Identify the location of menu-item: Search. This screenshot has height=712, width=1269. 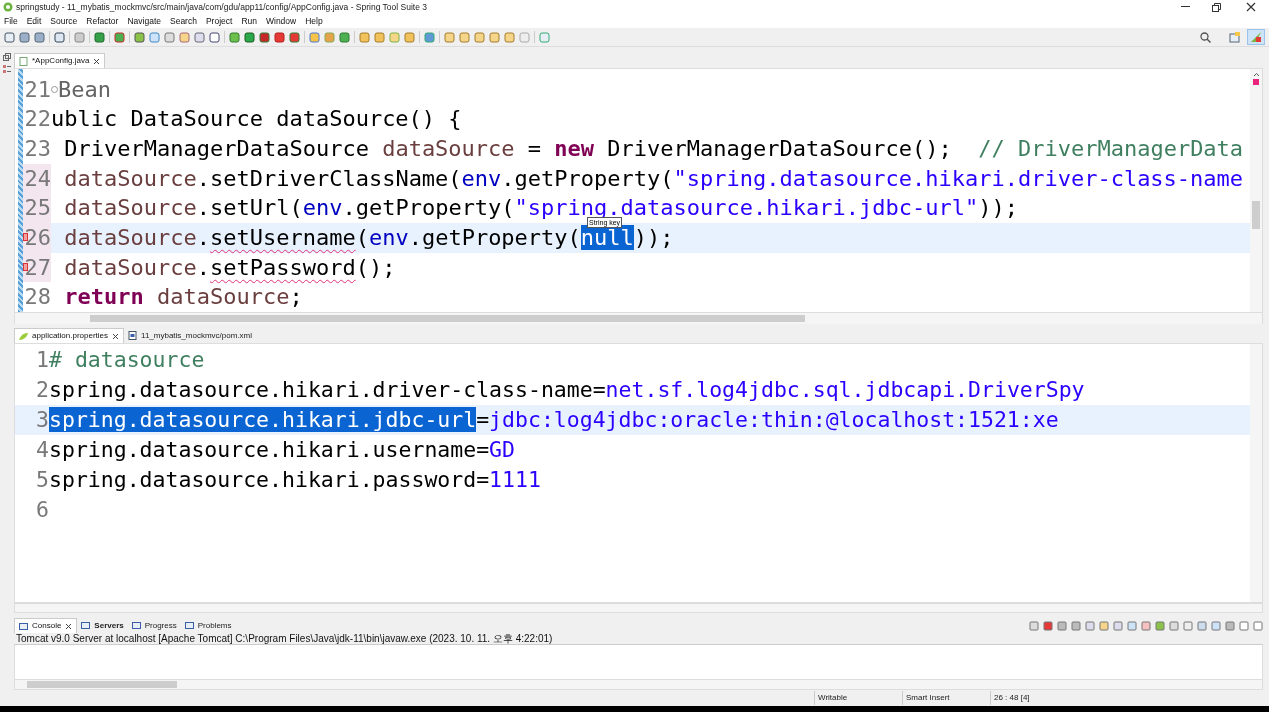
(183, 21).